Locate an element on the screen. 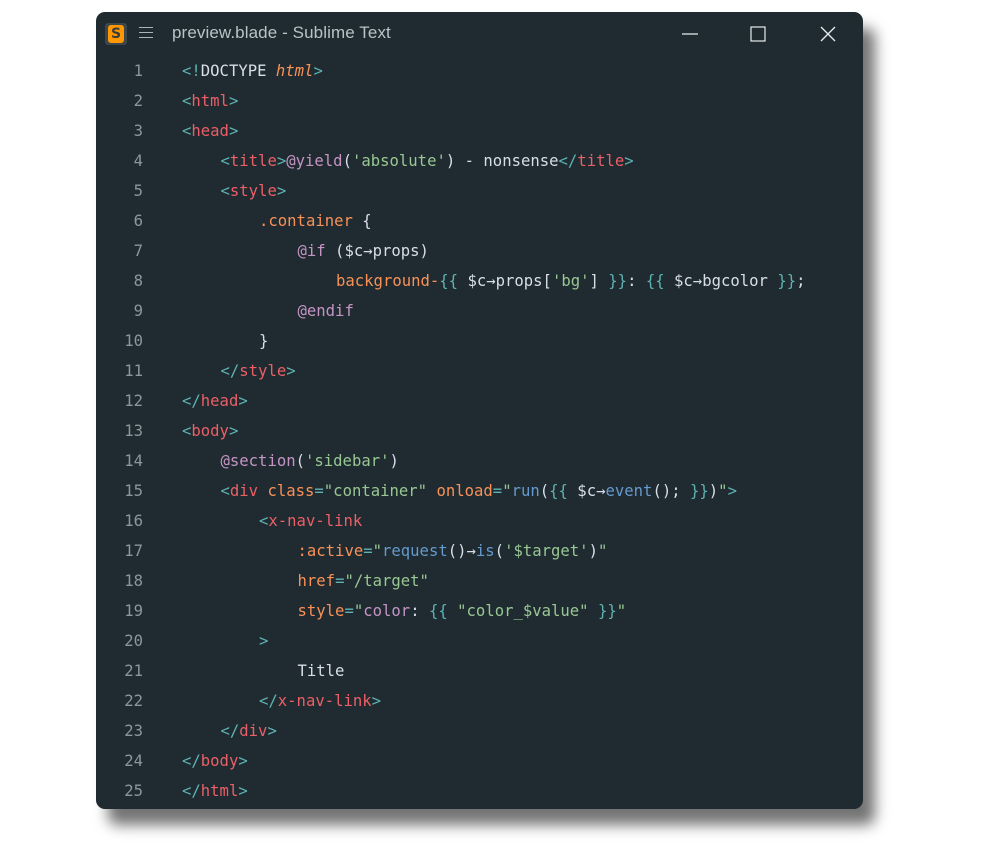  code-line: 25 </html> is located at coordinates (479, 791).